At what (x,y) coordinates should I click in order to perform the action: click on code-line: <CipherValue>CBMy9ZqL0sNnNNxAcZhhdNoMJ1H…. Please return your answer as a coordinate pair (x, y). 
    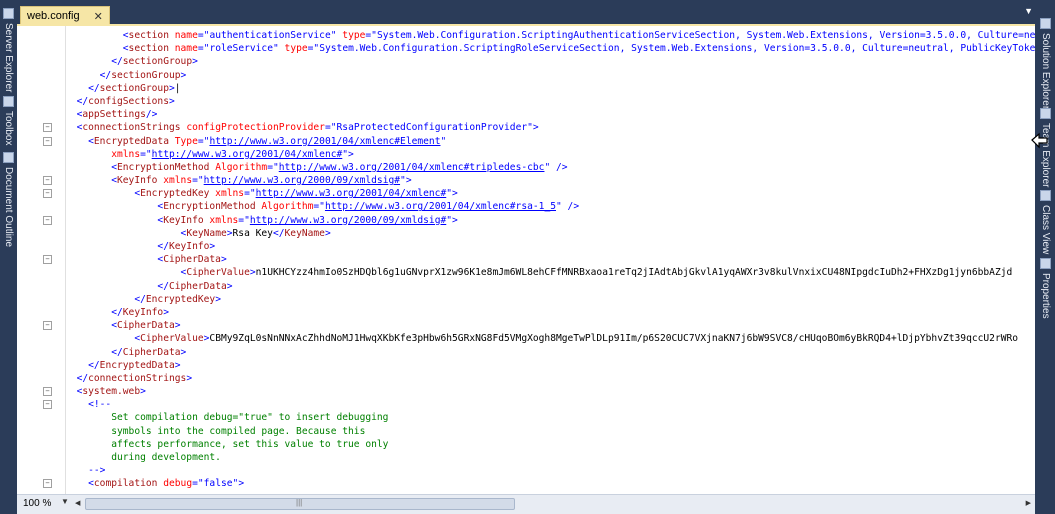
    Looking at the image, I should click on (550, 338).